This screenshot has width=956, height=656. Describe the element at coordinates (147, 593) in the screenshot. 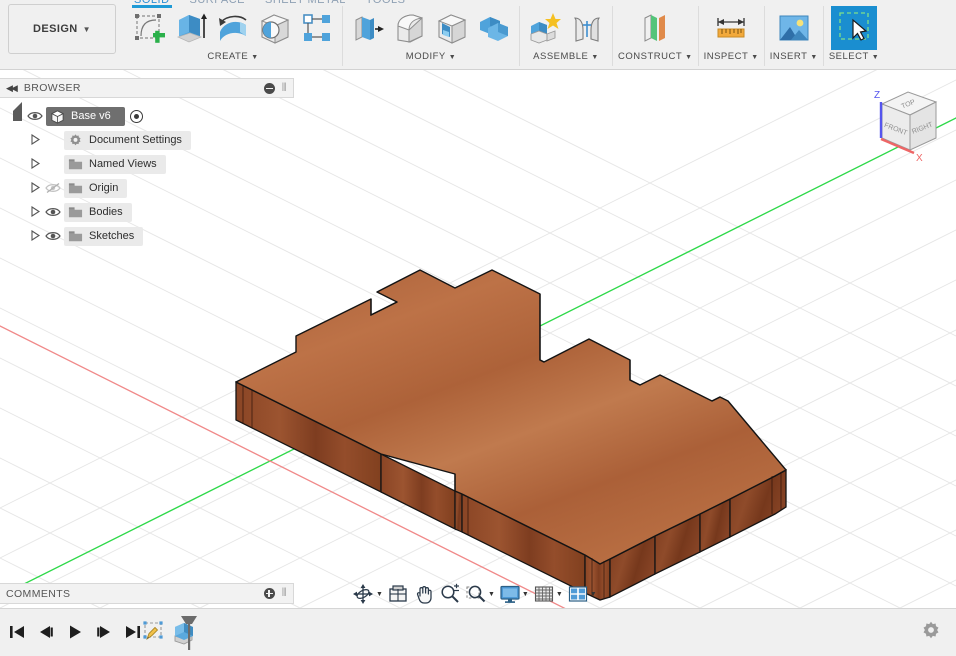

I see `comments-panel: COMMENTS ⦀` at that location.